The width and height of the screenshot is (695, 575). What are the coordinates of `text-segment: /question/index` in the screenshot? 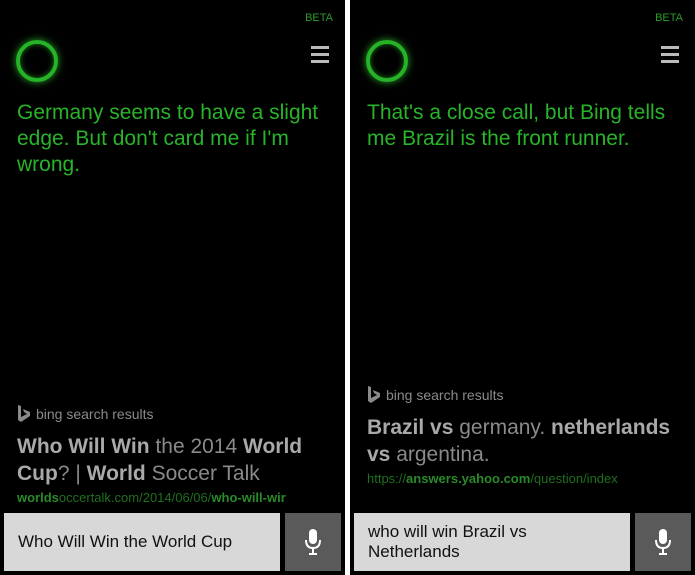 It's located at (574, 478).